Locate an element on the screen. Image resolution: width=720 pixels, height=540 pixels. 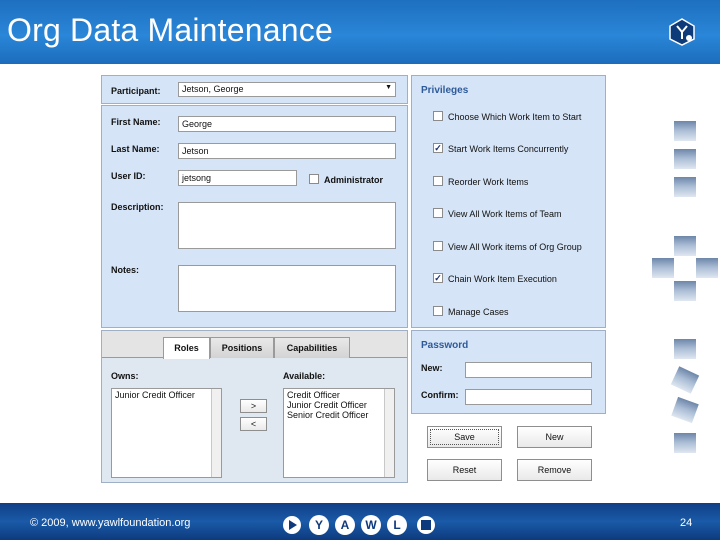
participant-panel: Participant: Jetson, George ▼ is located at coordinates (254, 89).